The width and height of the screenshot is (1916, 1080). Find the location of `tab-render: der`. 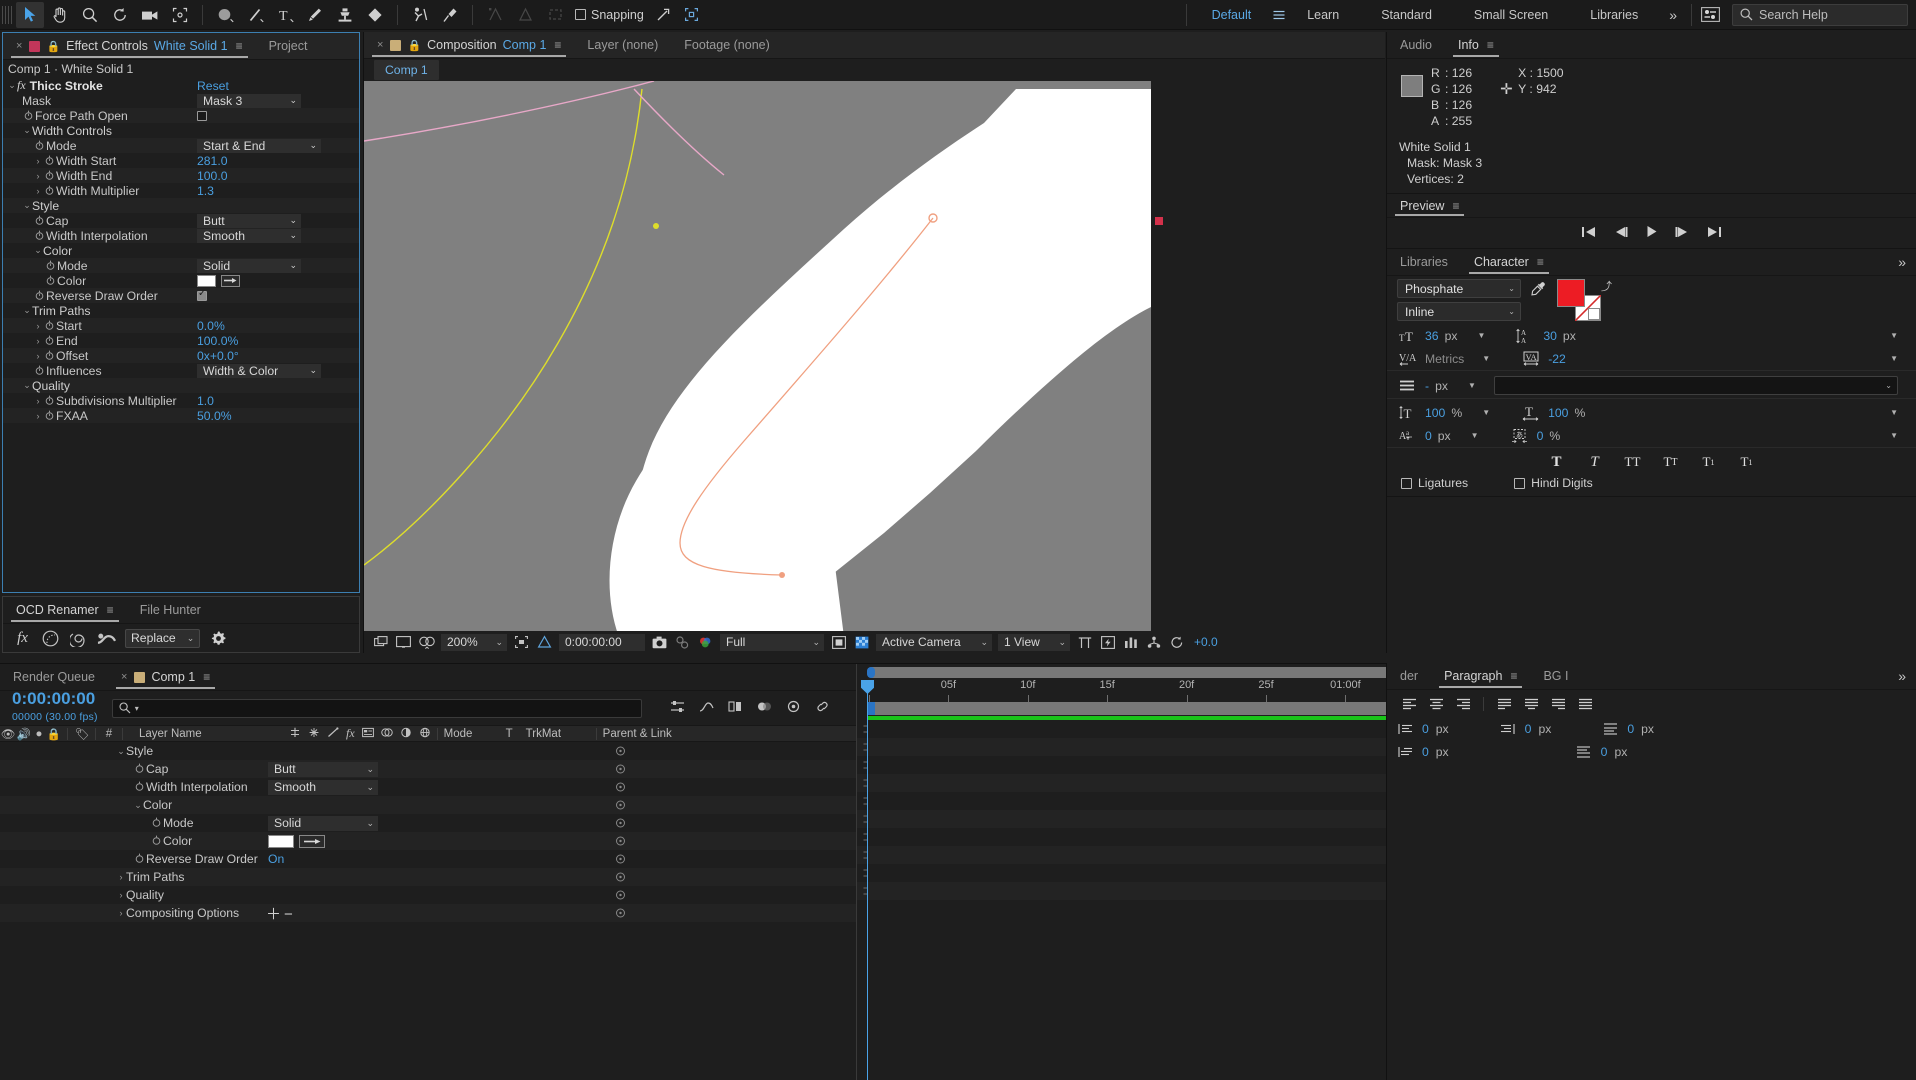

tab-render: der is located at coordinates (1409, 676).